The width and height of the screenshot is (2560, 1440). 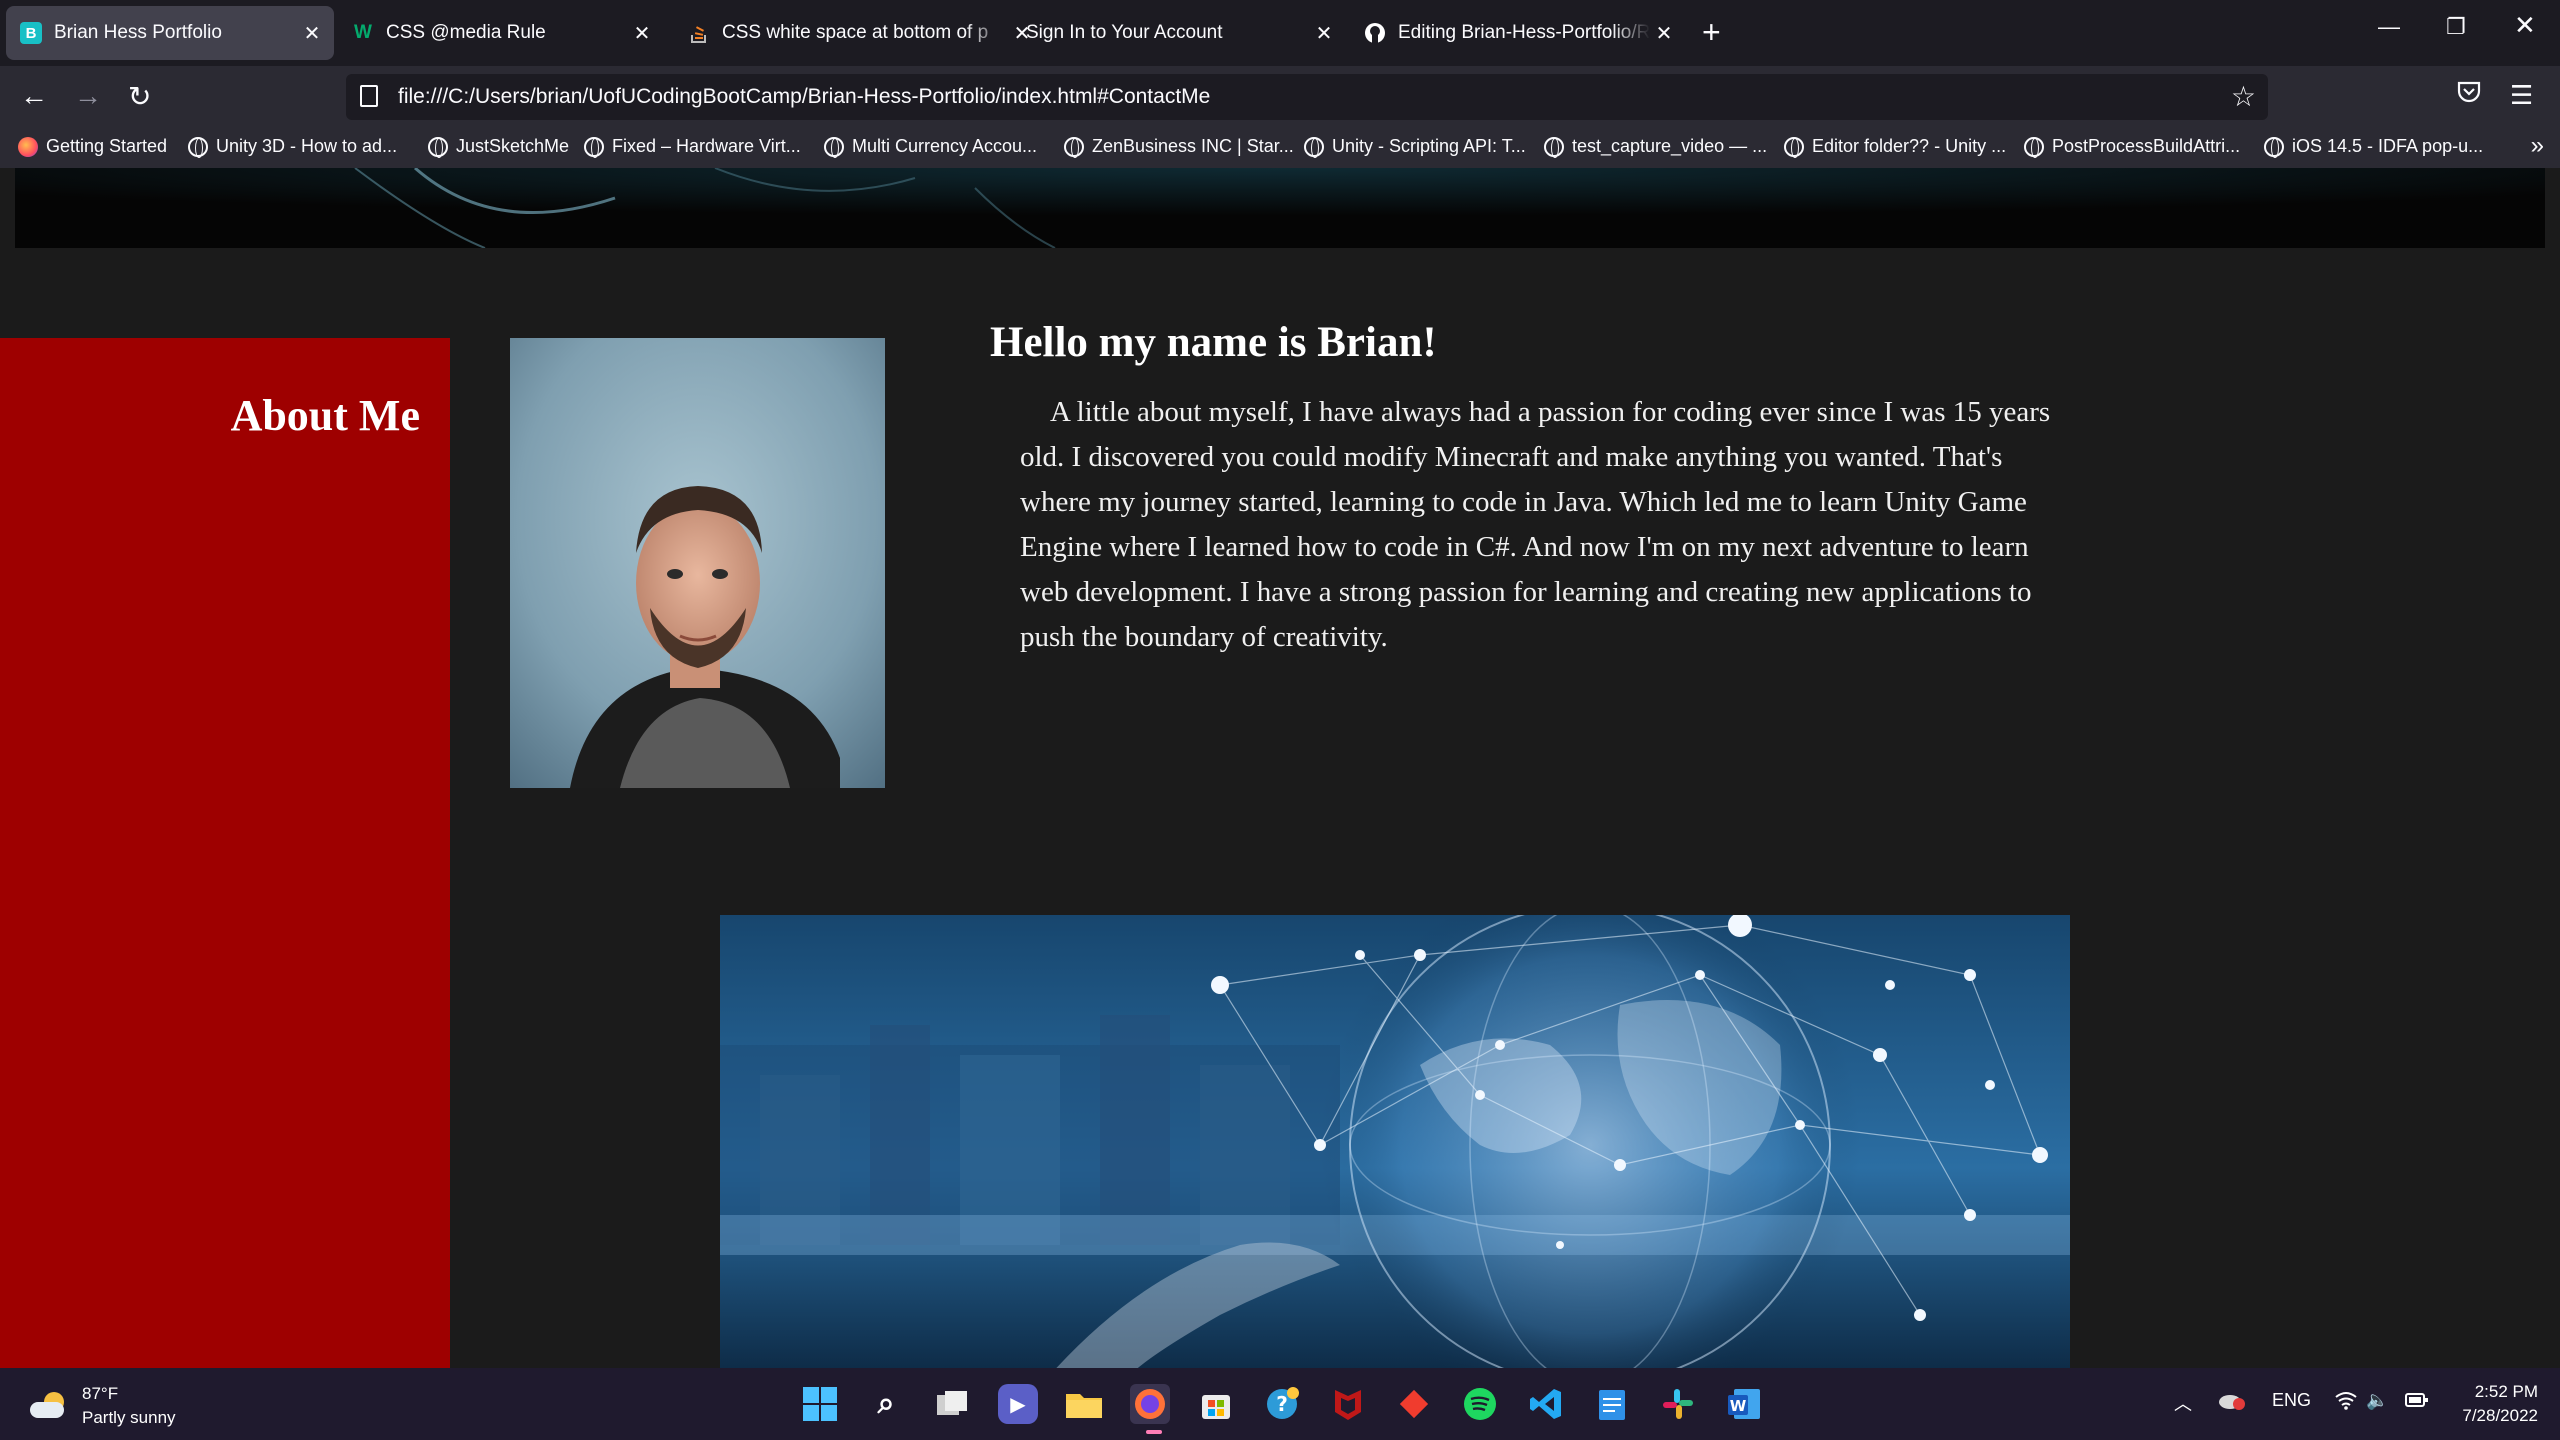 I want to click on restore-icon: ❐, so click(x=2456, y=27).